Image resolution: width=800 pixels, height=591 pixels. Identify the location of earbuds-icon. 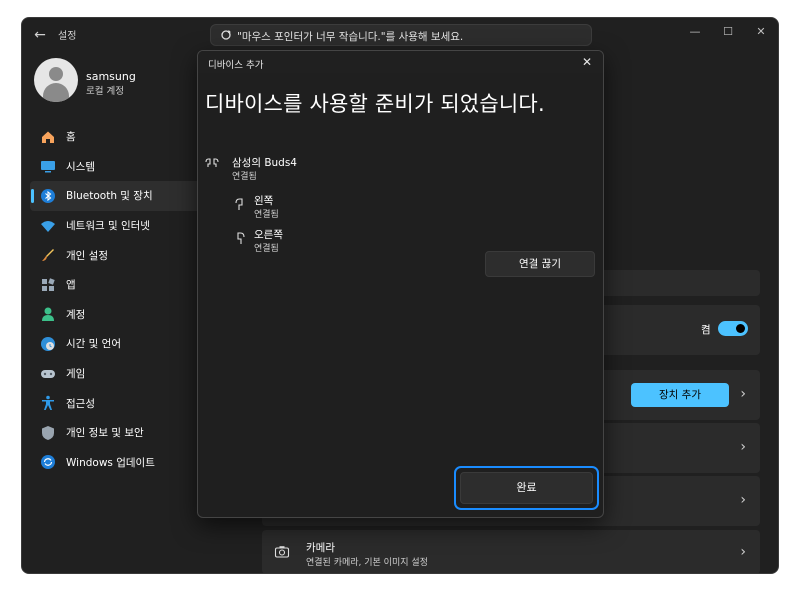
(212, 162).